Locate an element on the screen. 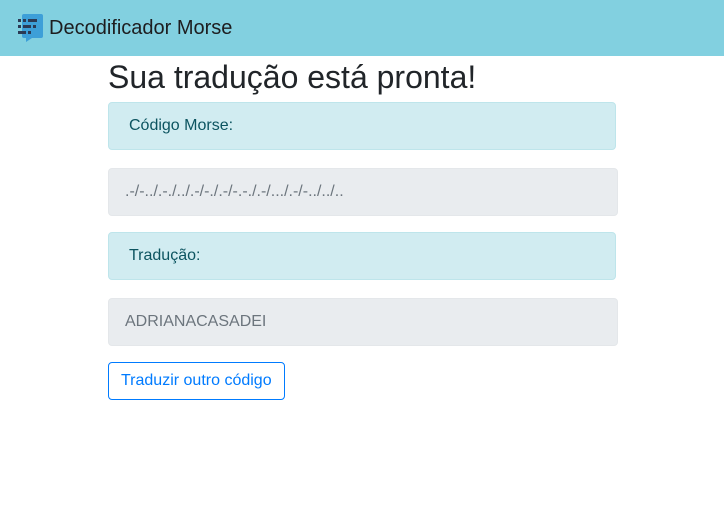 The image size is (724, 506). app-title: Decodificador Morse is located at coordinates (140, 28).